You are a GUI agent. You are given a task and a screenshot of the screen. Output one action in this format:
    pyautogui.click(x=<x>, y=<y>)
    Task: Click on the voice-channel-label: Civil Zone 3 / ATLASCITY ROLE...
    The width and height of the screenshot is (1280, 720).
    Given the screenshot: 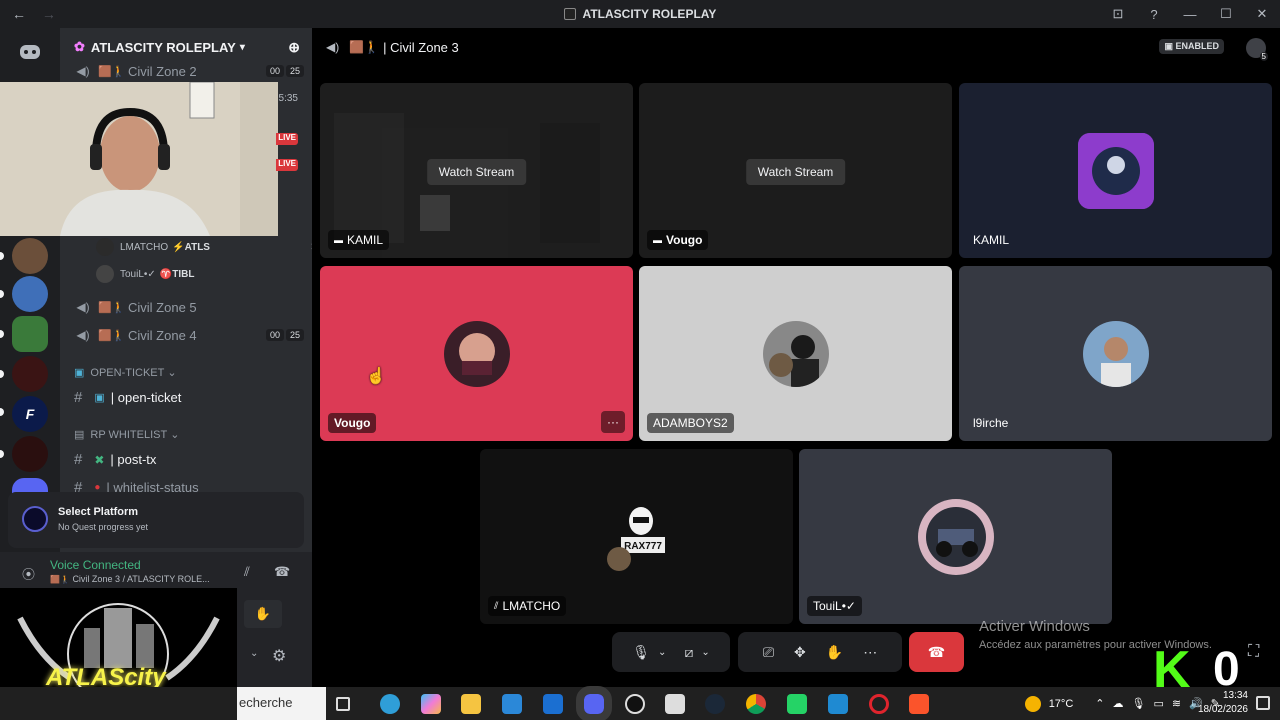 What is the action you would take?
    pyautogui.click(x=141, y=579)
    